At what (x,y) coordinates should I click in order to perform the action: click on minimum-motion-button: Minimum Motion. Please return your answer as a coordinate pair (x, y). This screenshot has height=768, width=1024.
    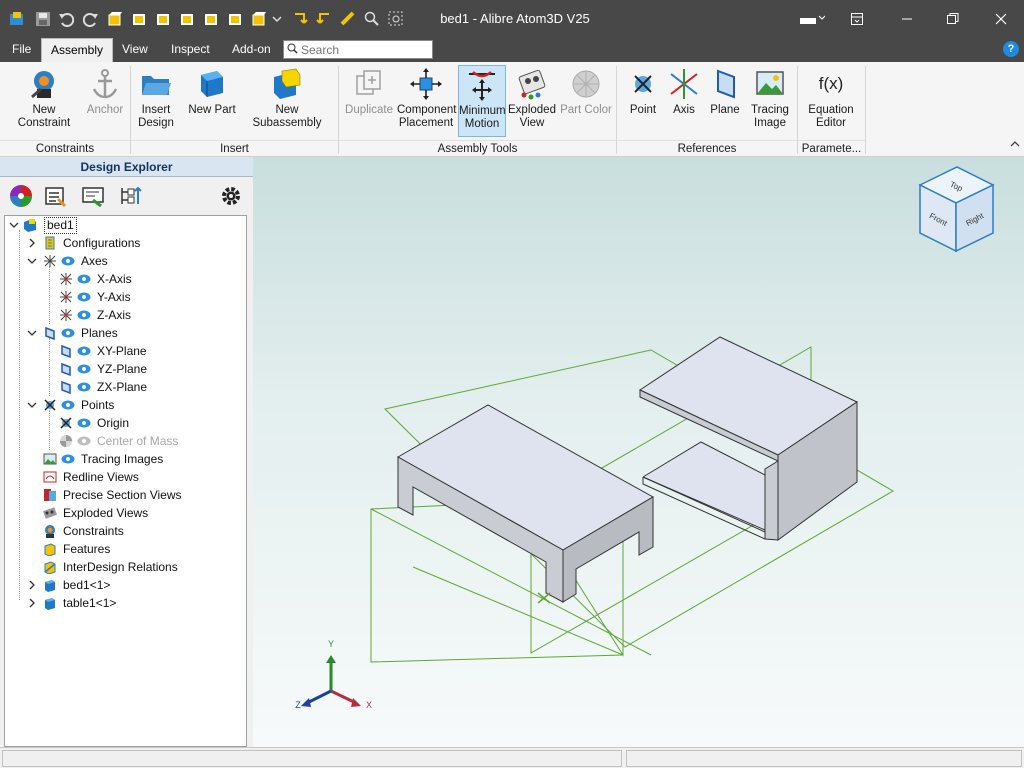
    Looking at the image, I should click on (482, 101).